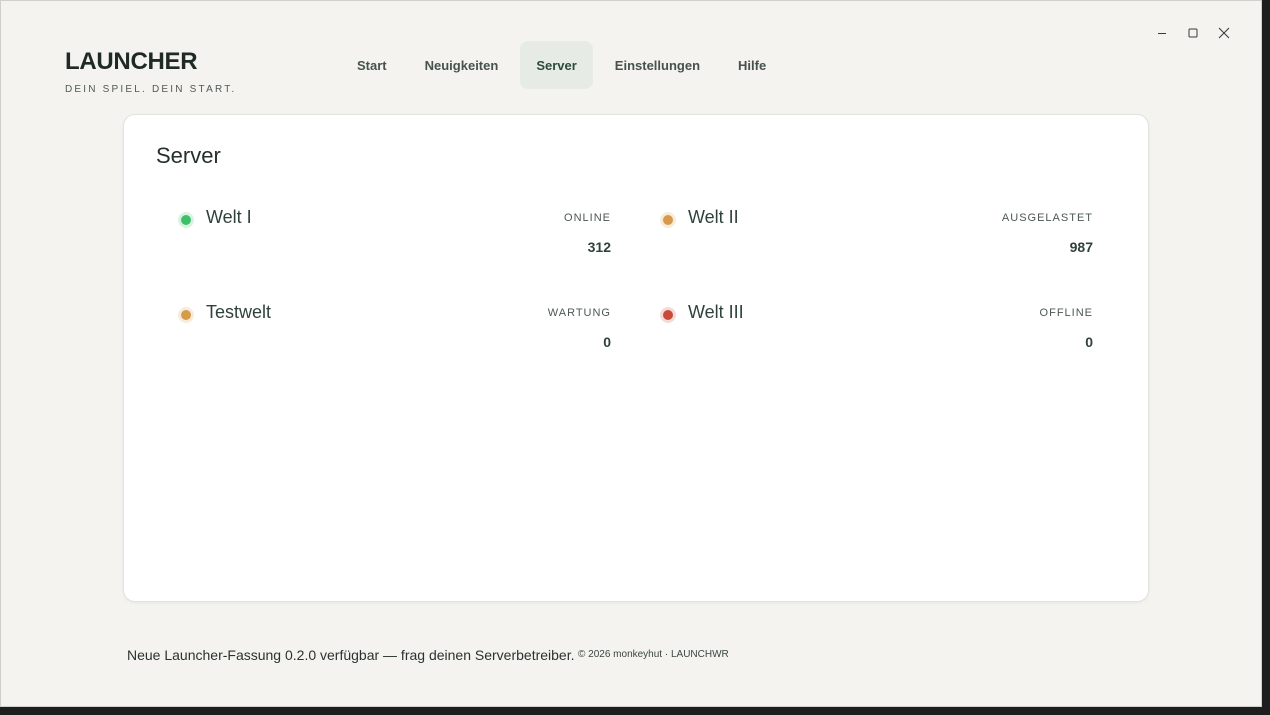  Describe the element at coordinates (151, 89) in the screenshot. I see `app-tagline: DEIN SPIEL. DEIN START.` at that location.